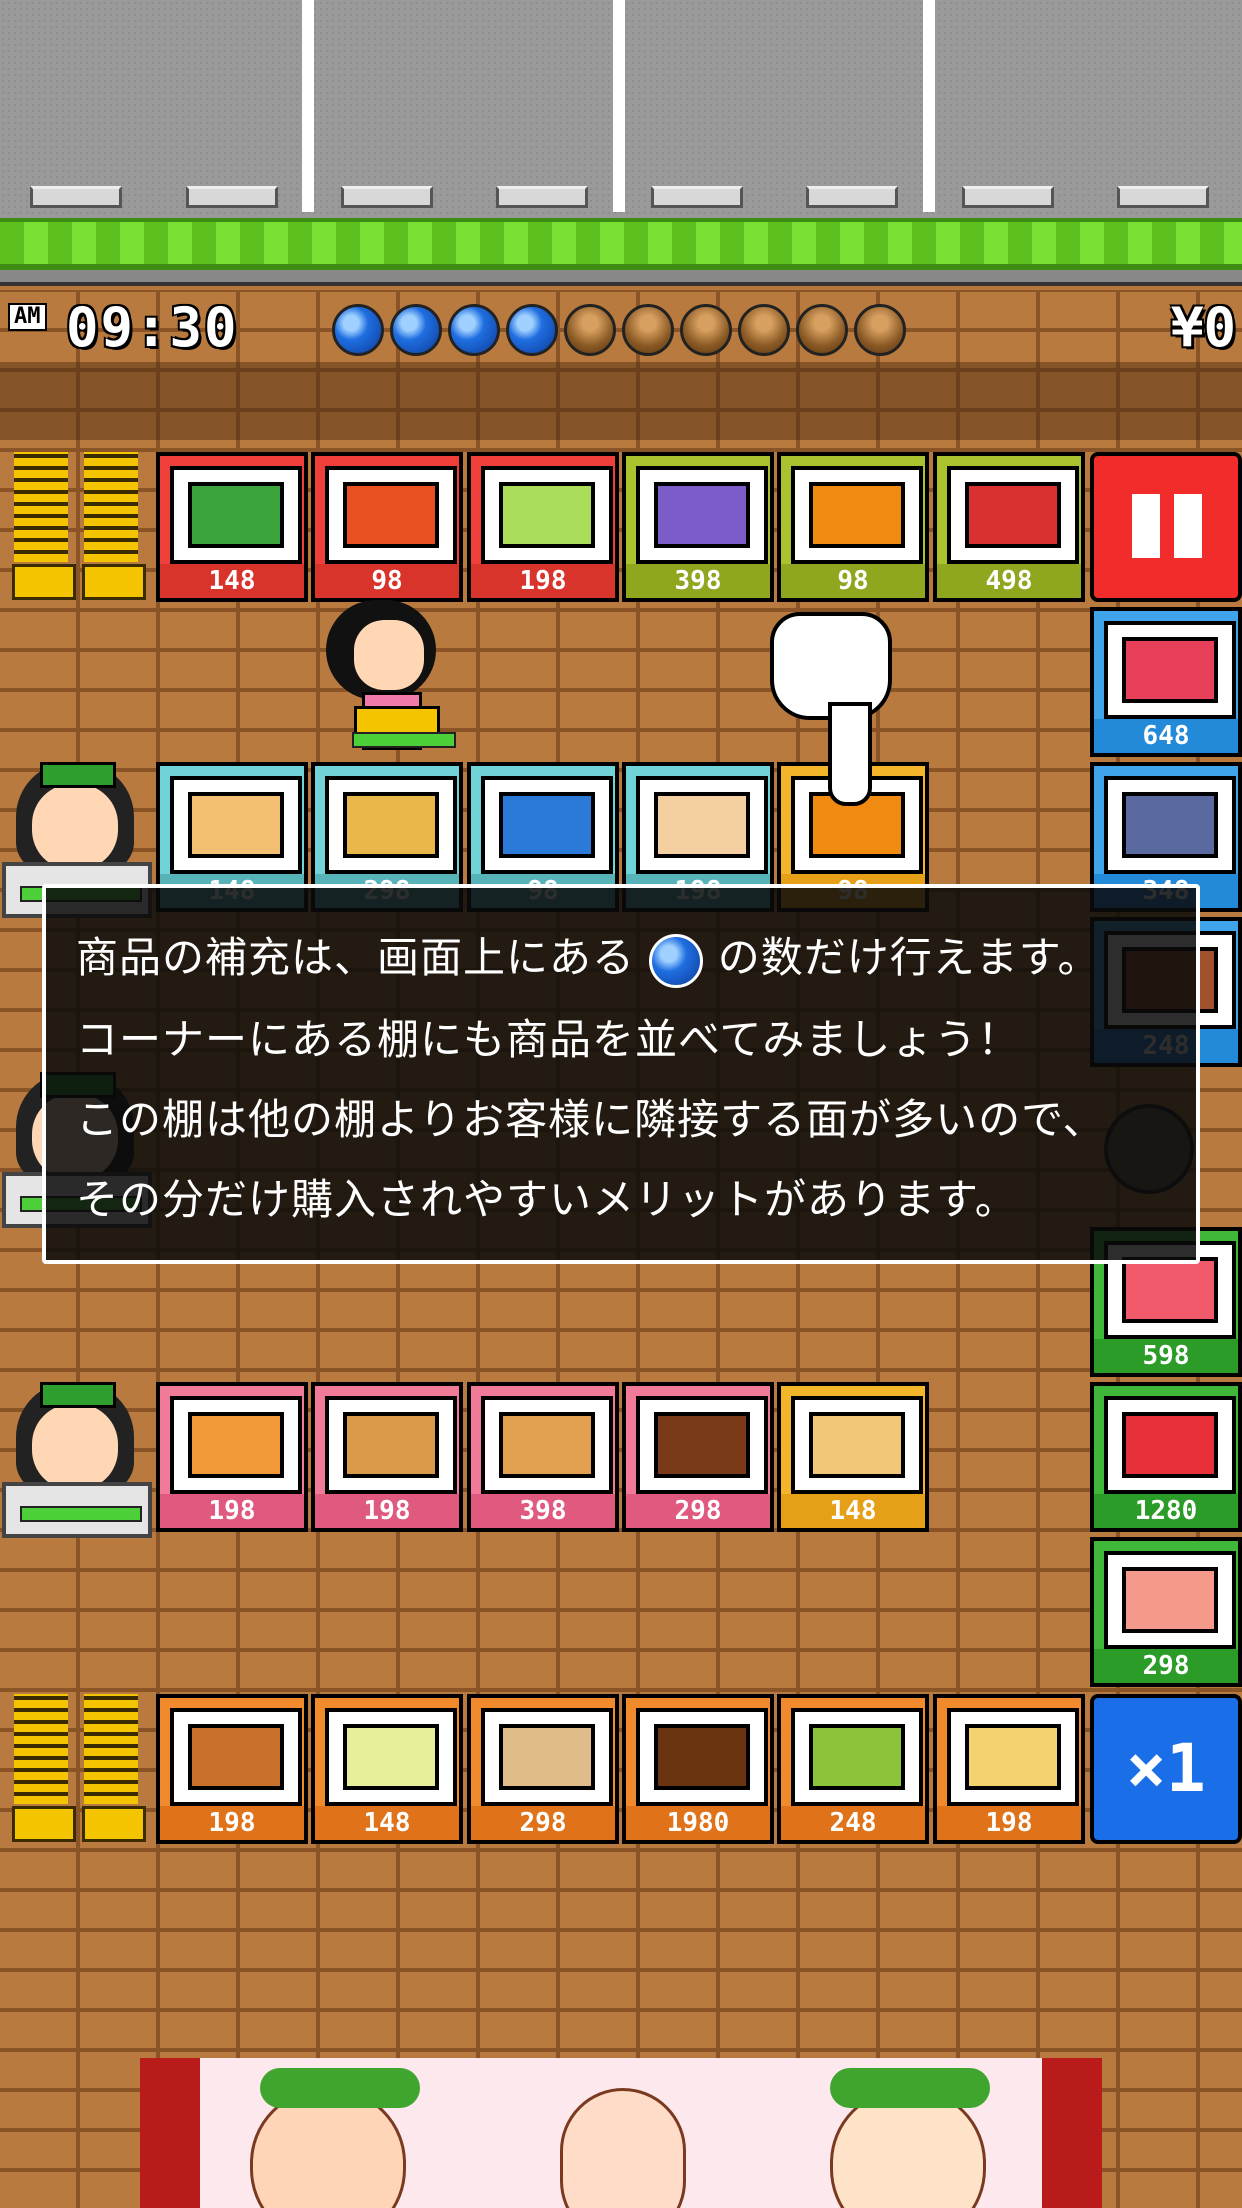 This screenshot has width=1242, height=2208. Describe the element at coordinates (547, 1199) in the screenshot. I see `dialog-line: その分だけ購入されやすいメリットがあります。` at that location.